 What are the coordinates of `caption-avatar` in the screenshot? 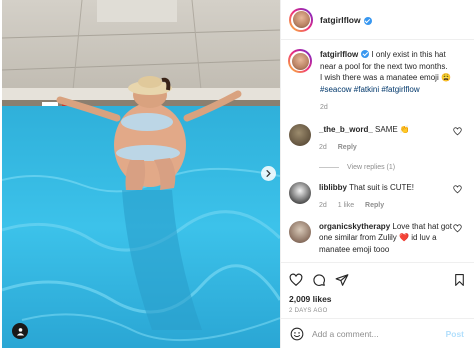 It's located at (300, 61).